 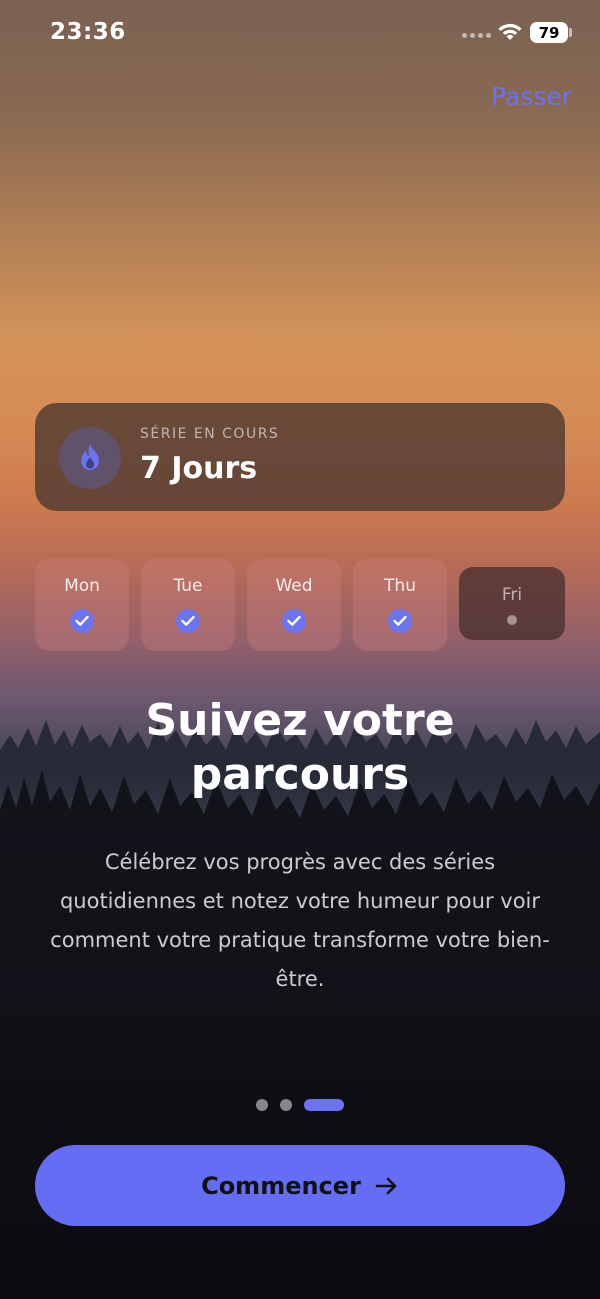 I want to click on skip-button: Passer, so click(x=531, y=96).